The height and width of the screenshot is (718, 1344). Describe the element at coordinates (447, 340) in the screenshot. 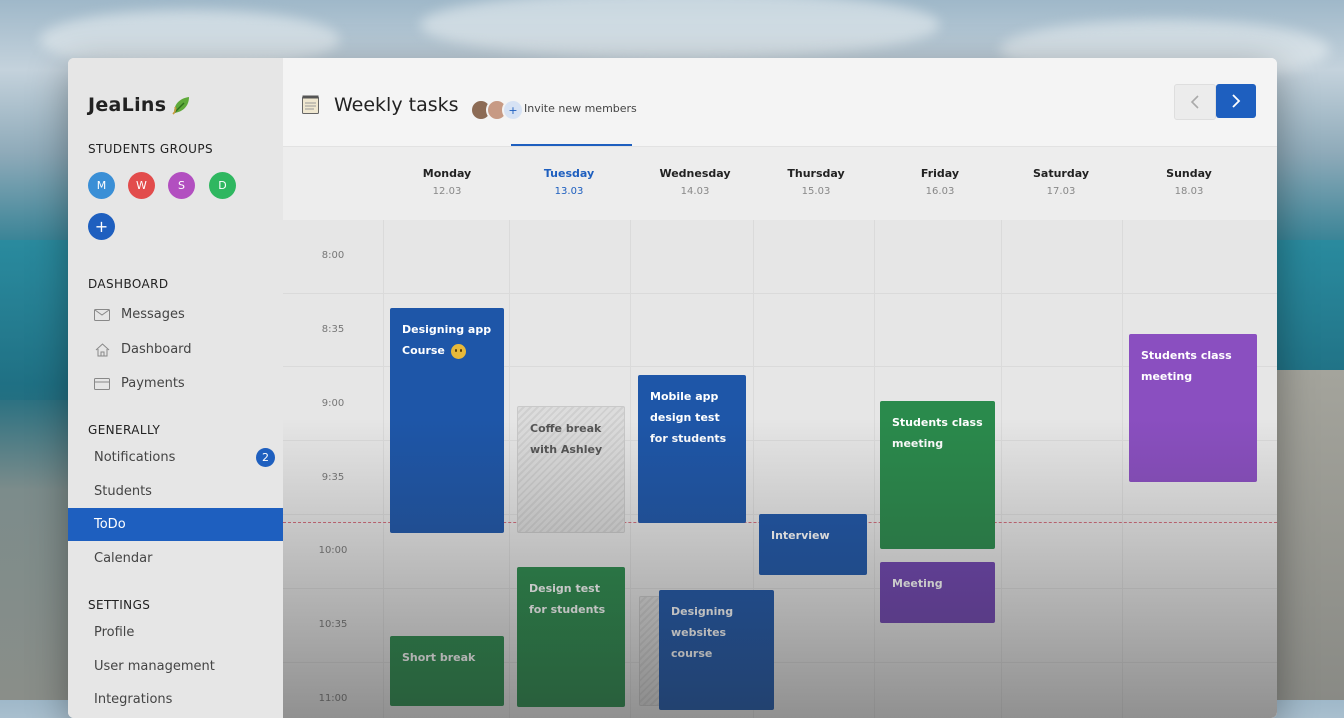

I see `event-title: Designing app Course` at that location.